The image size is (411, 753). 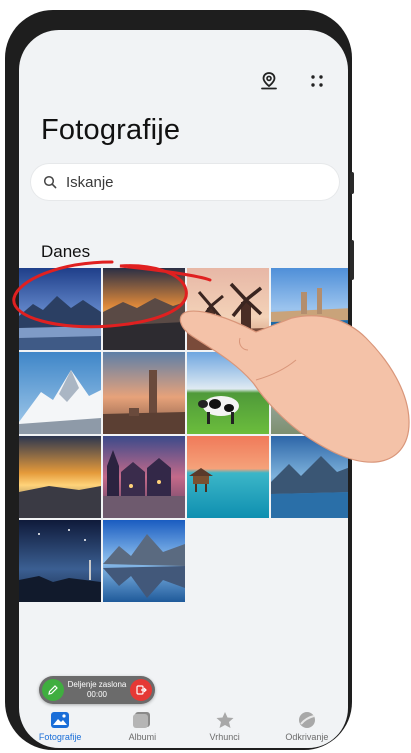 What do you see at coordinates (224, 737) in the screenshot?
I see `nav-label-highlights: Vrhunci` at bounding box center [224, 737].